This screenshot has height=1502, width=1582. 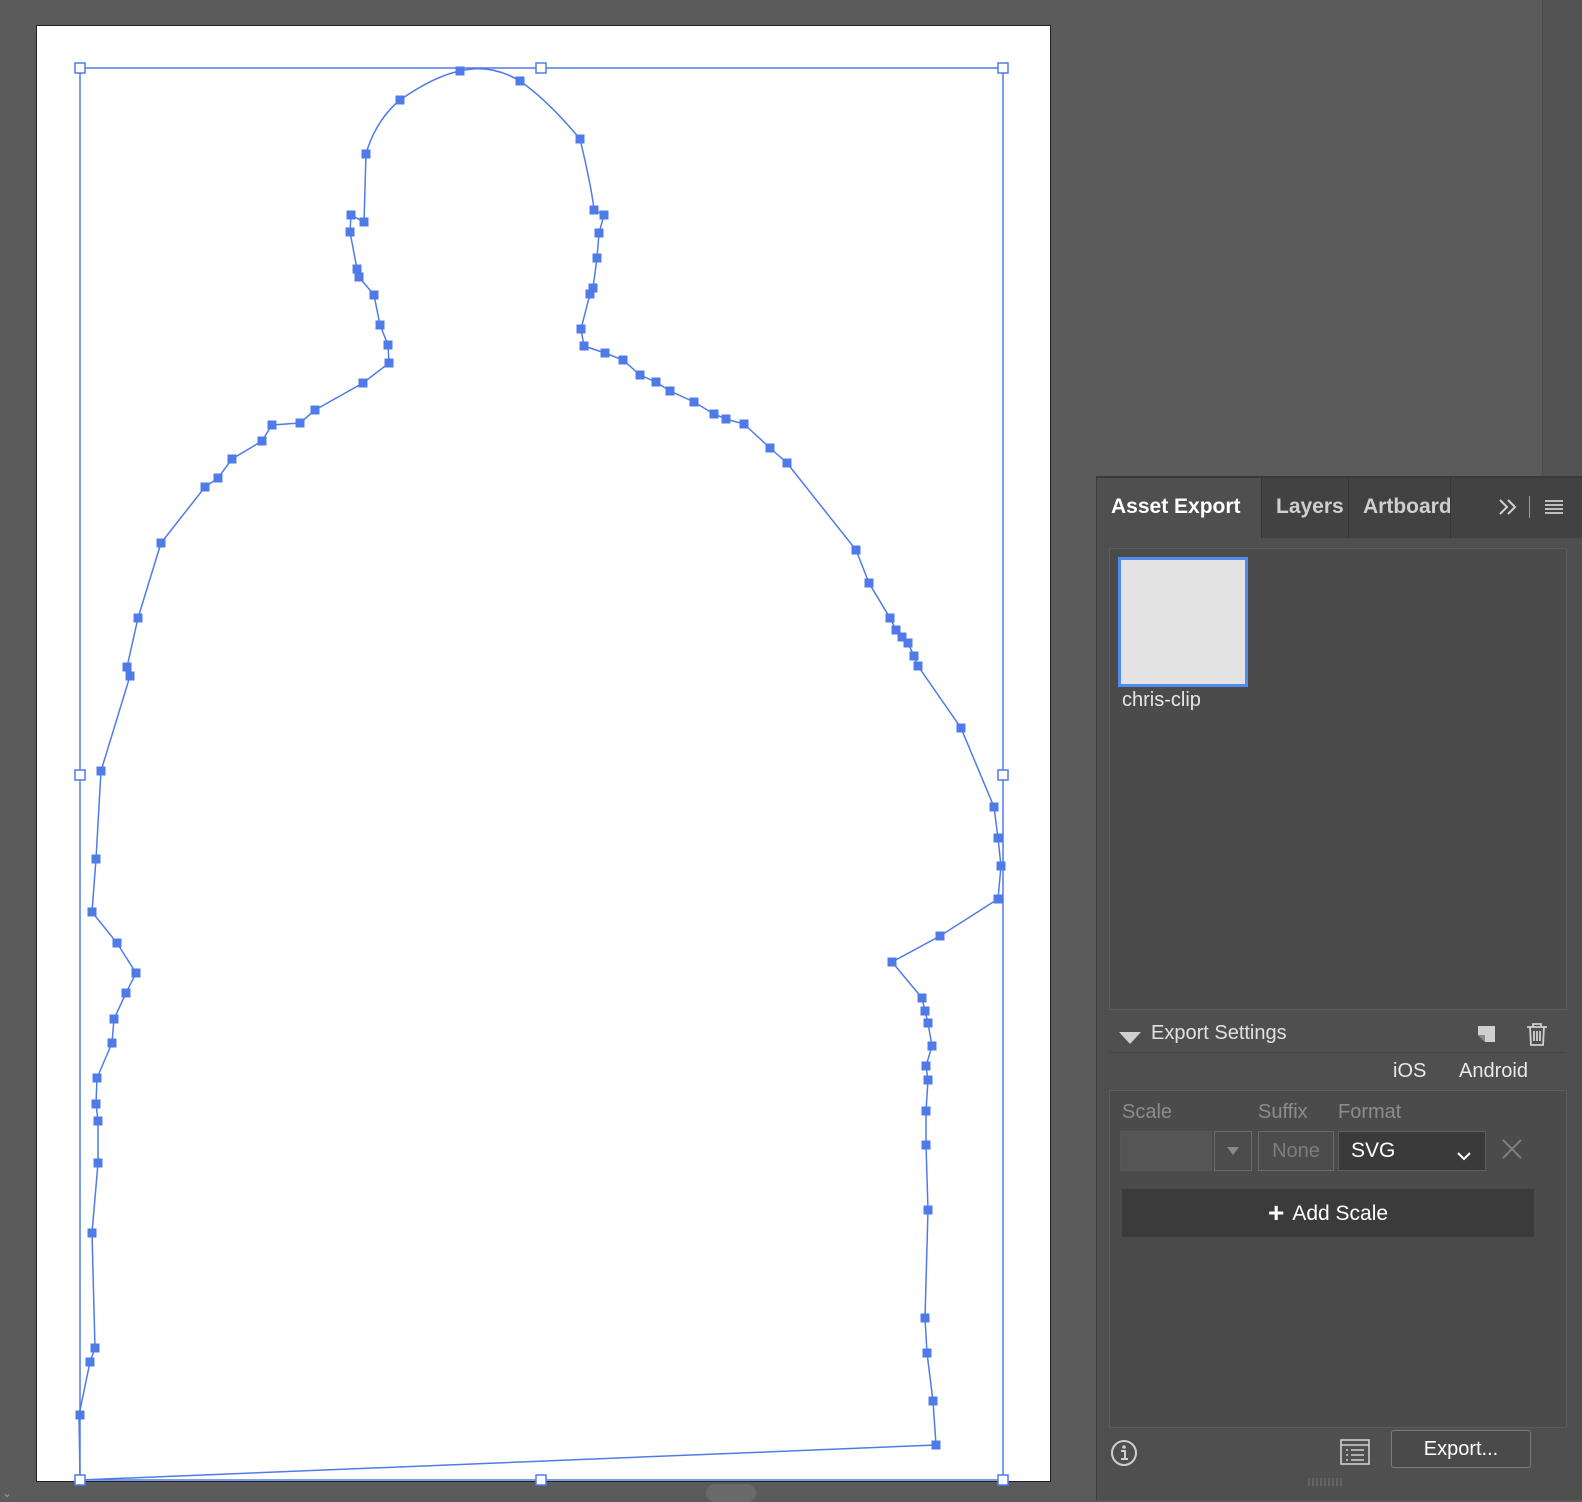 I want to click on scale-dropdown-button, so click(x=1233, y=1151).